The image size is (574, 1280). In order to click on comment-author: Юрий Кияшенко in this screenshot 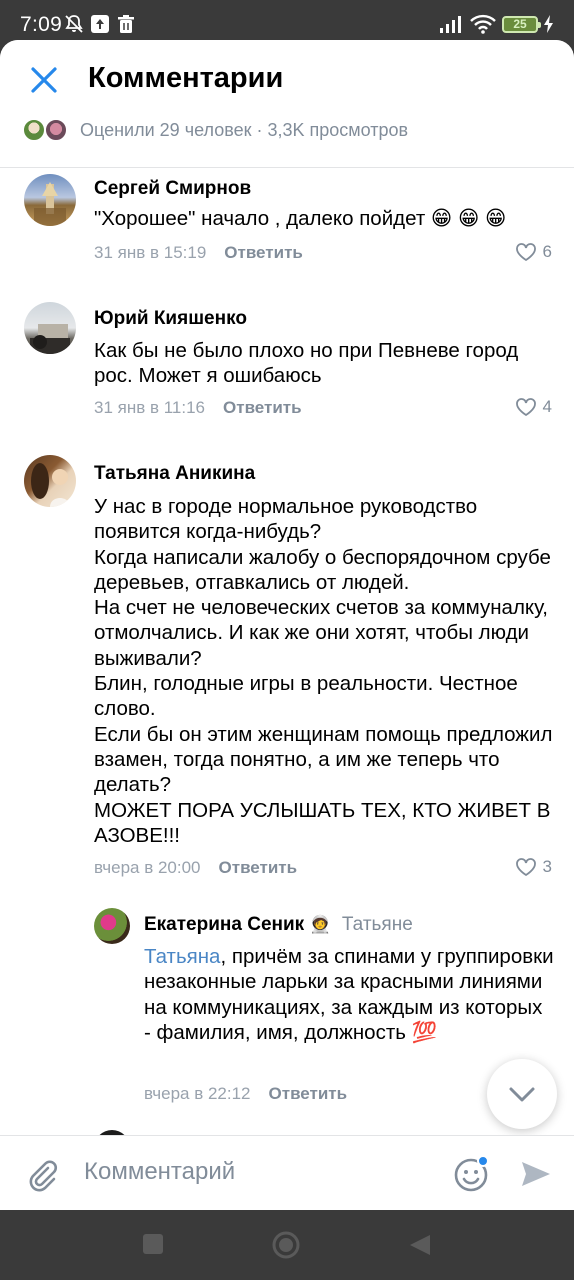, I will do `click(170, 319)`.